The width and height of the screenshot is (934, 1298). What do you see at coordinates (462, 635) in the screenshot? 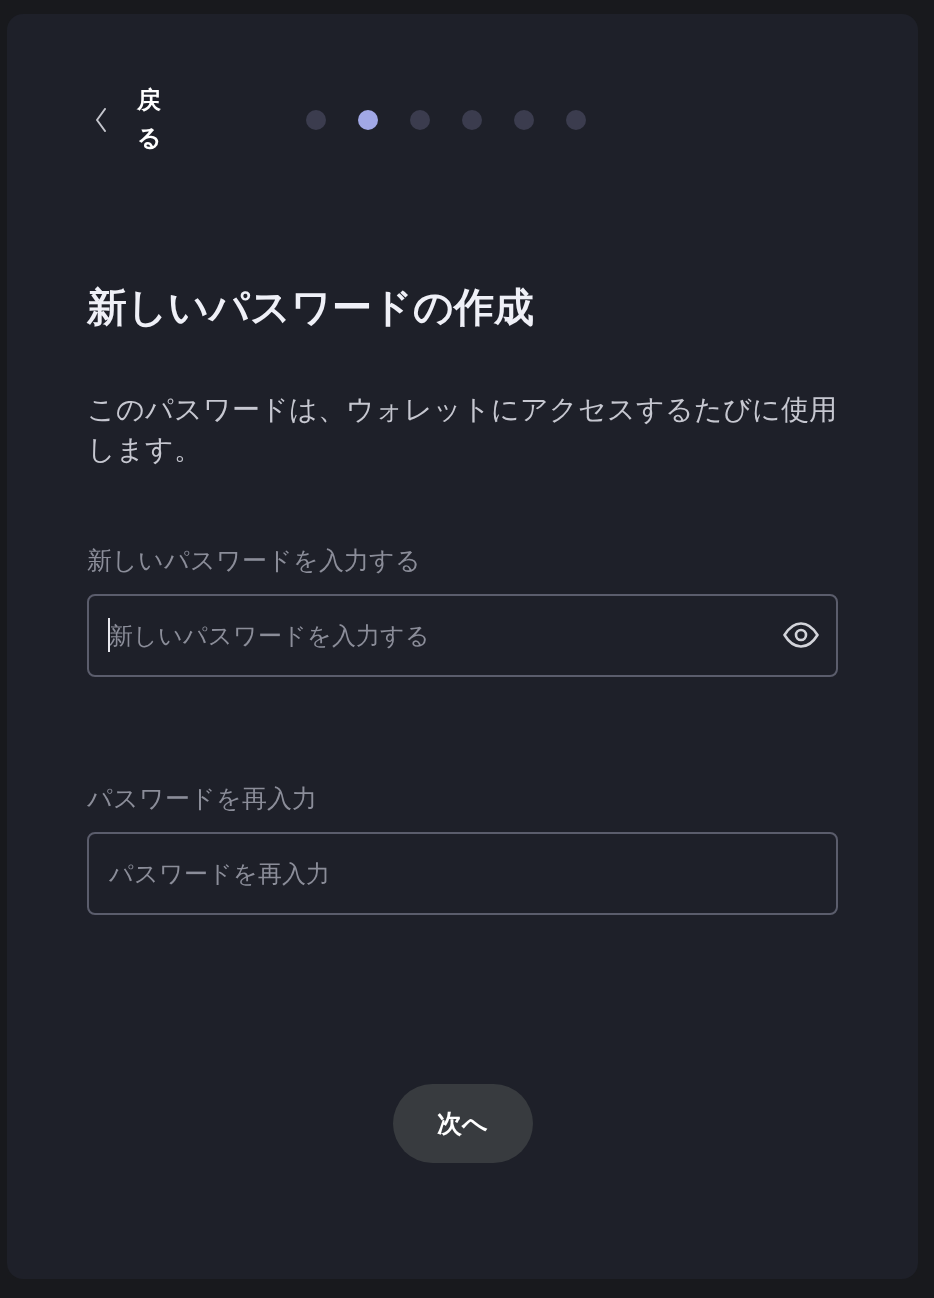
I see `password-field: 新しいパスワードを入力する` at bounding box center [462, 635].